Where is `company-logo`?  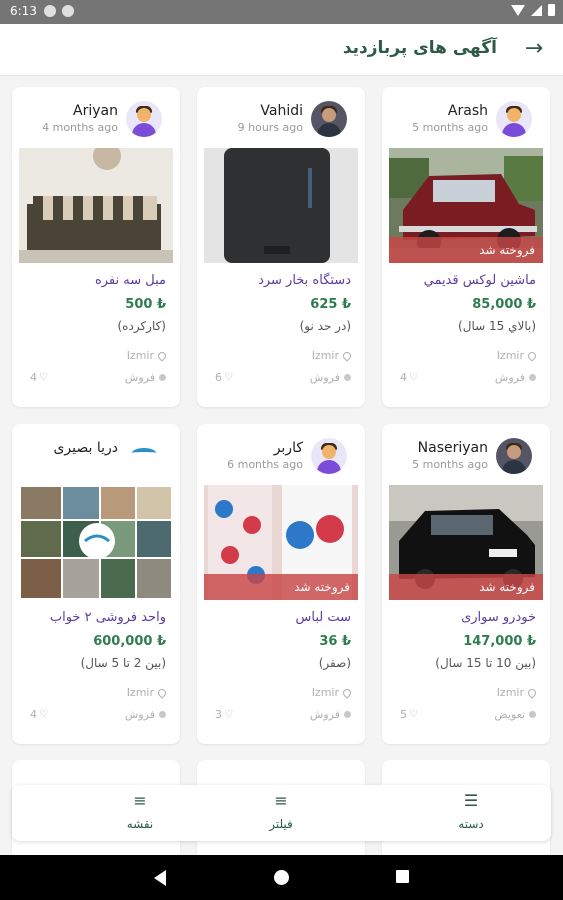 company-logo is located at coordinates (144, 456).